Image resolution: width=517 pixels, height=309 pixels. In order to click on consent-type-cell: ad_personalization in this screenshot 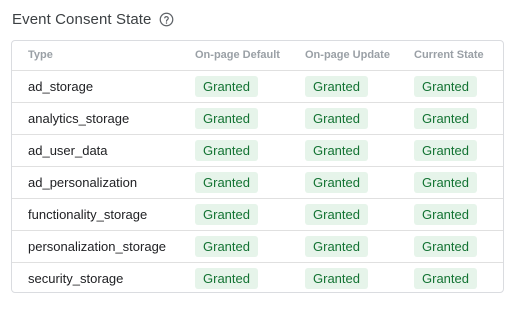, I will do `click(103, 181)`.